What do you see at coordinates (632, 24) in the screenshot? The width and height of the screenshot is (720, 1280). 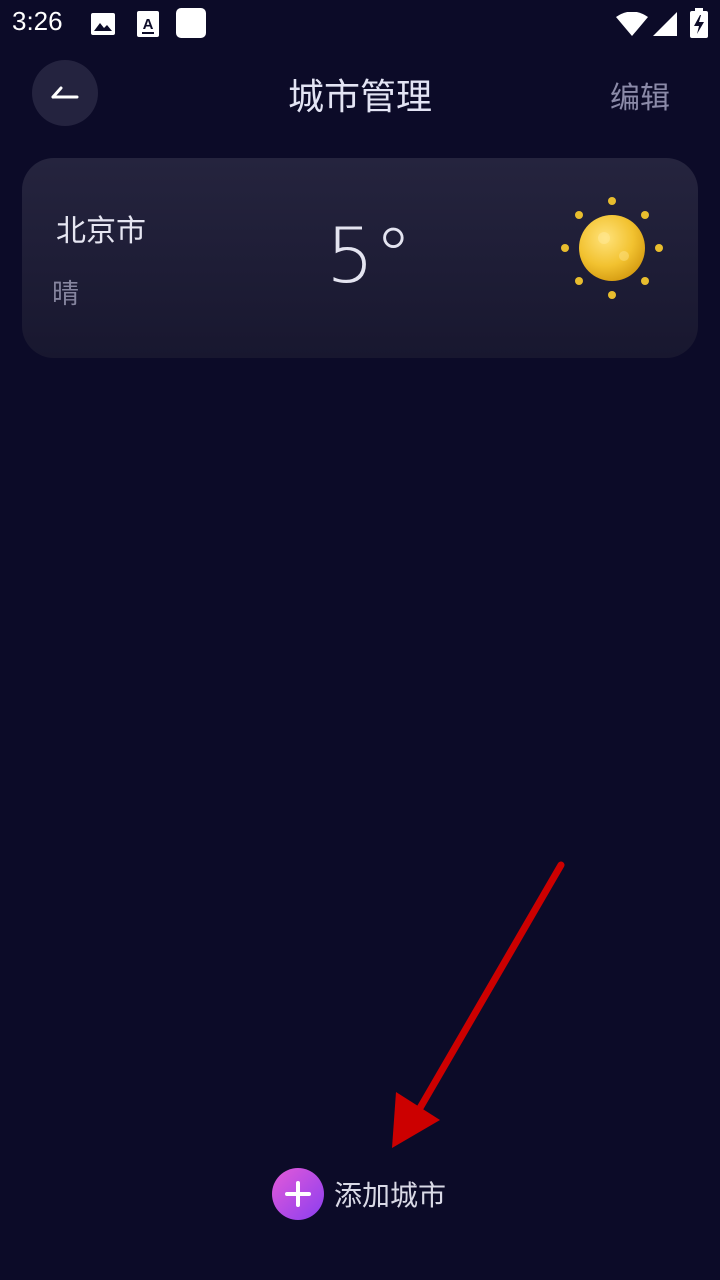 I see `wifi-icon` at bounding box center [632, 24].